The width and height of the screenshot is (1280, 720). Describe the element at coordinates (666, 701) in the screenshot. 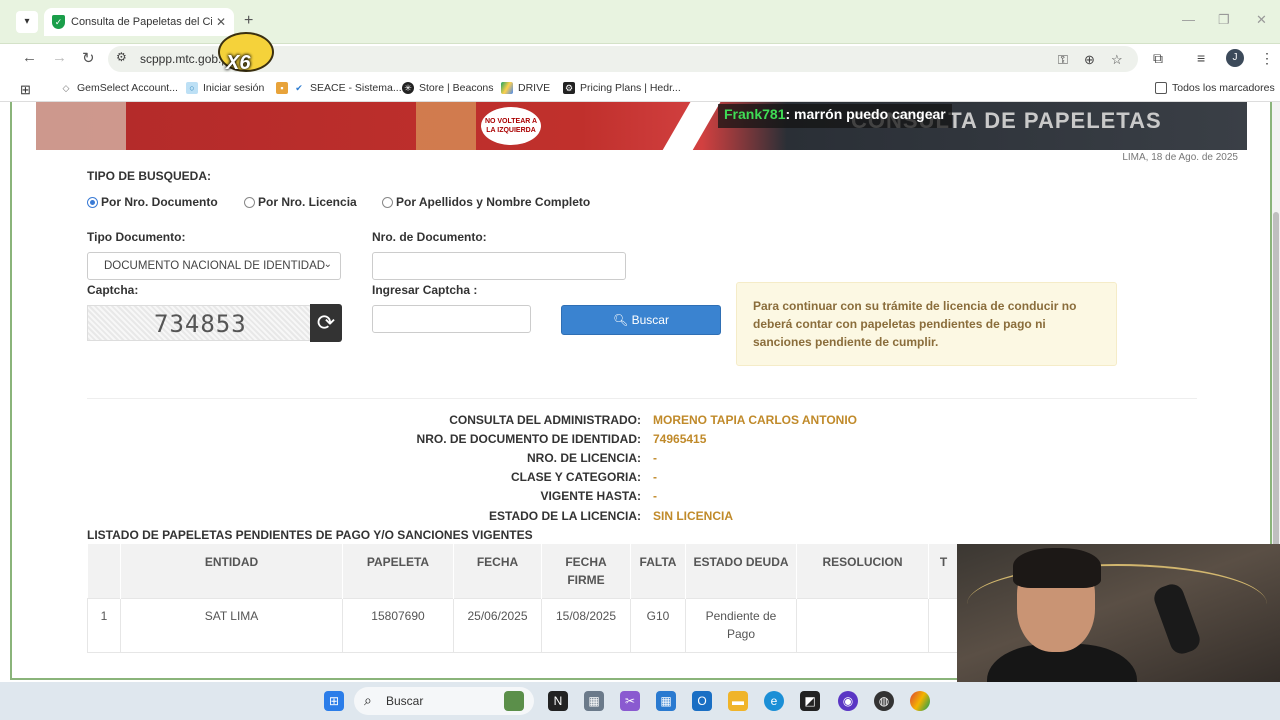

I see `calendar-icon: ▦` at that location.